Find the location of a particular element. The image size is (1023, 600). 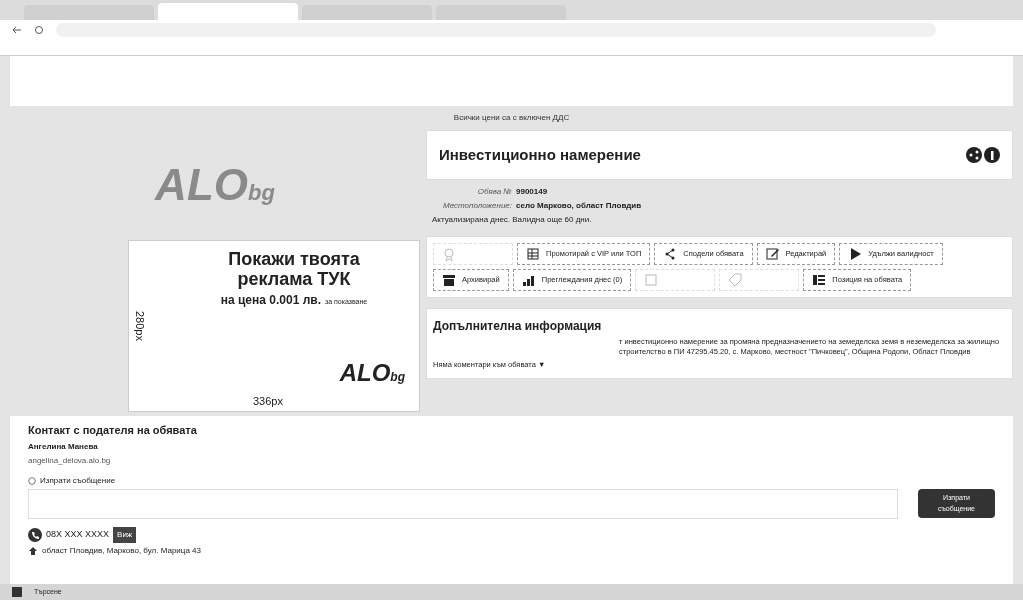

edit-icon is located at coordinates (772, 254).